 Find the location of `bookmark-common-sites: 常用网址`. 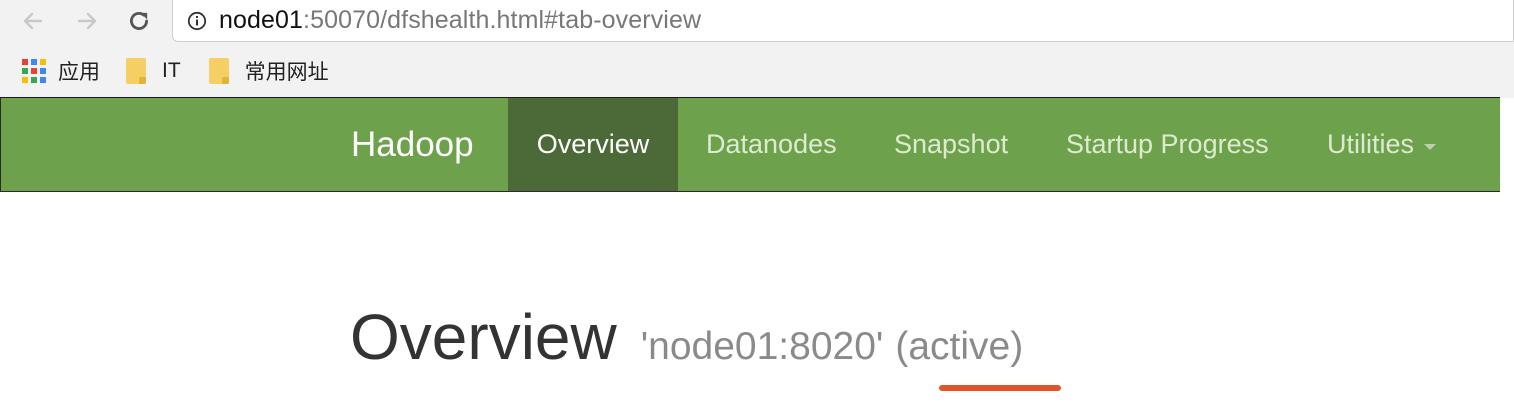

bookmark-common-sites: 常用网址 is located at coordinates (268, 71).